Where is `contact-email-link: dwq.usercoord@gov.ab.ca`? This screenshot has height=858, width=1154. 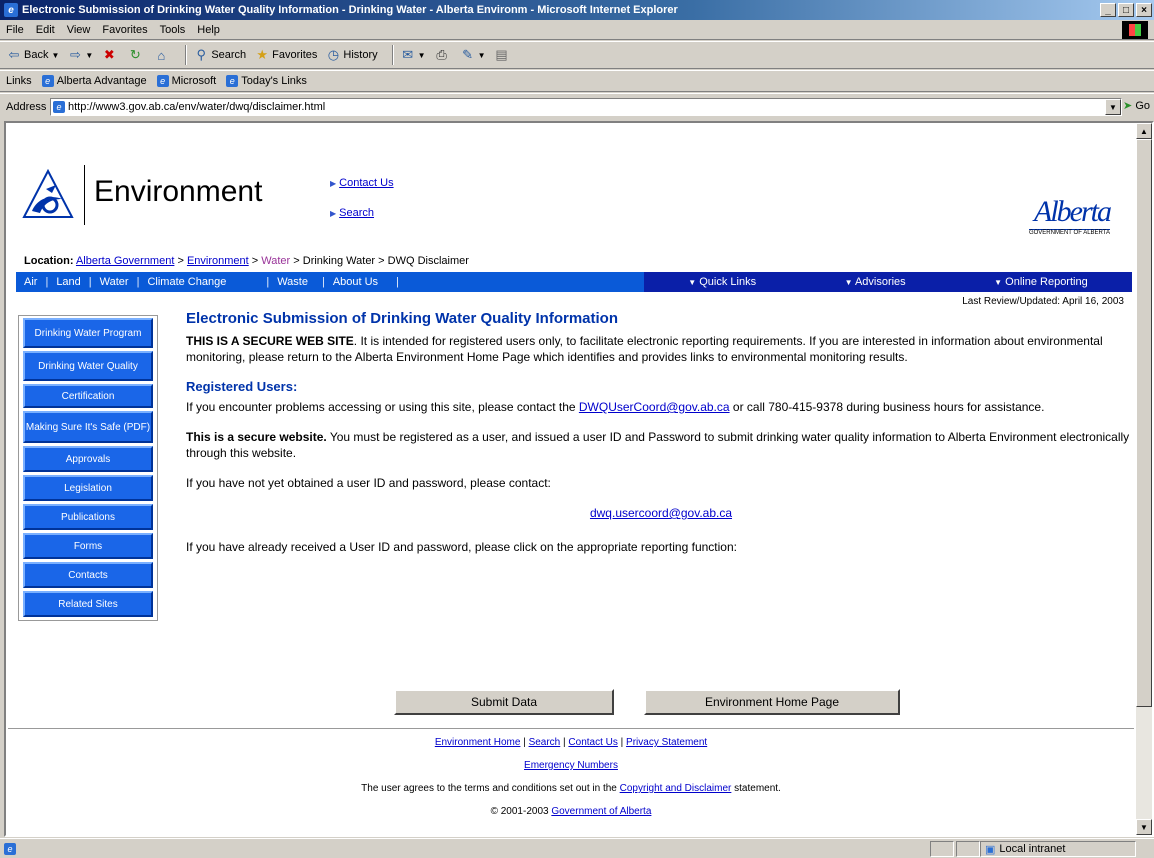 contact-email-link: dwq.usercoord@gov.ab.ca is located at coordinates (661, 513).